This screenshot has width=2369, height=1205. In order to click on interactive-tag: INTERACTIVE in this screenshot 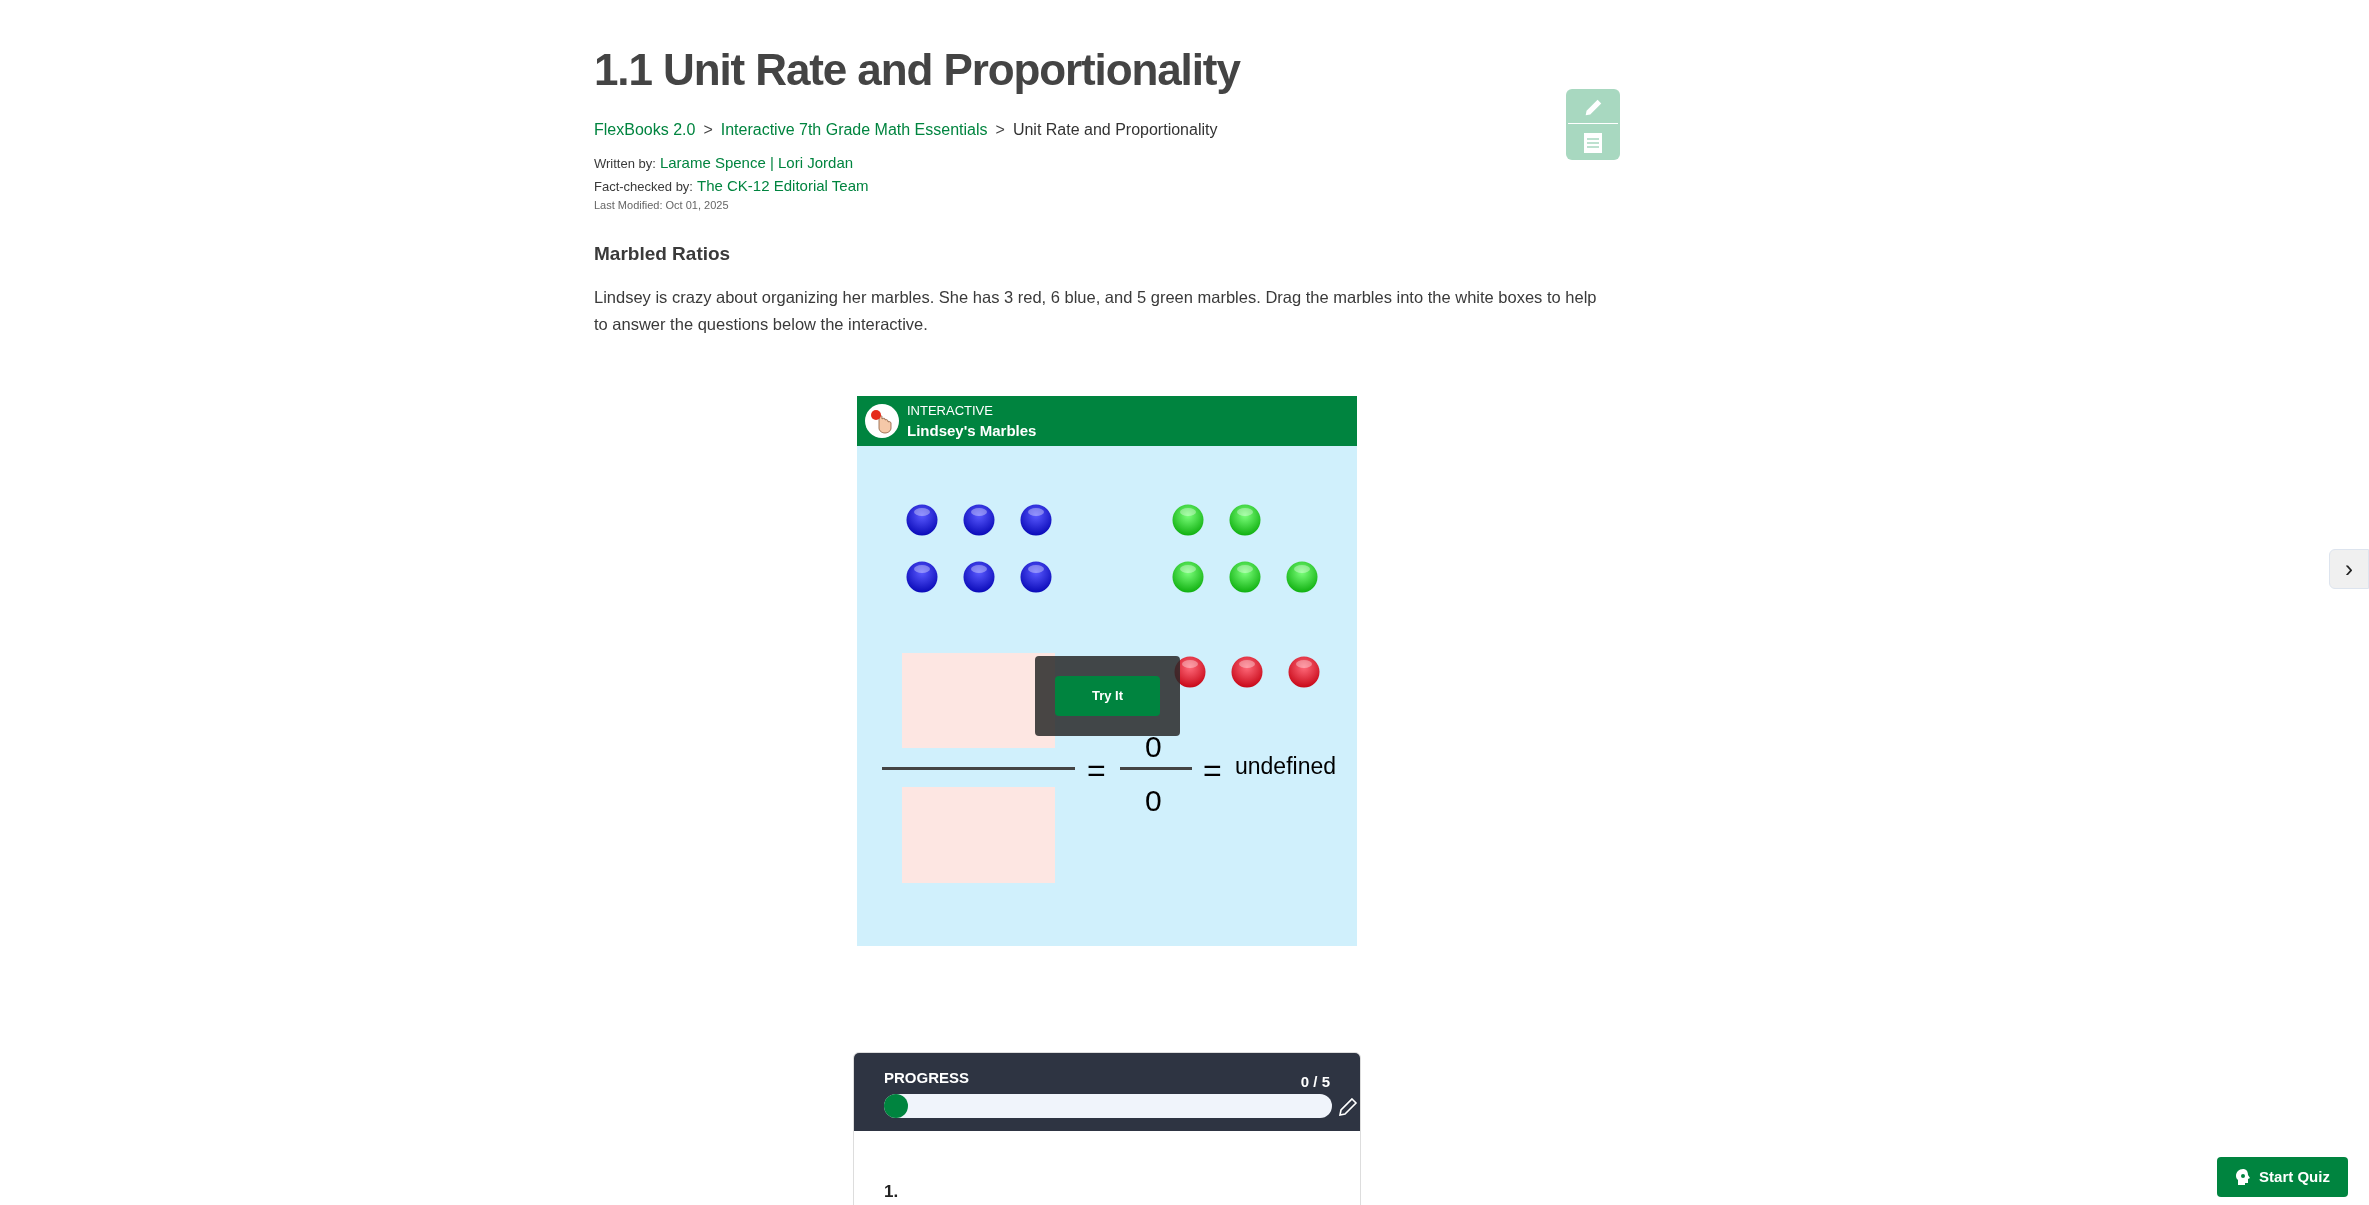, I will do `click(972, 411)`.